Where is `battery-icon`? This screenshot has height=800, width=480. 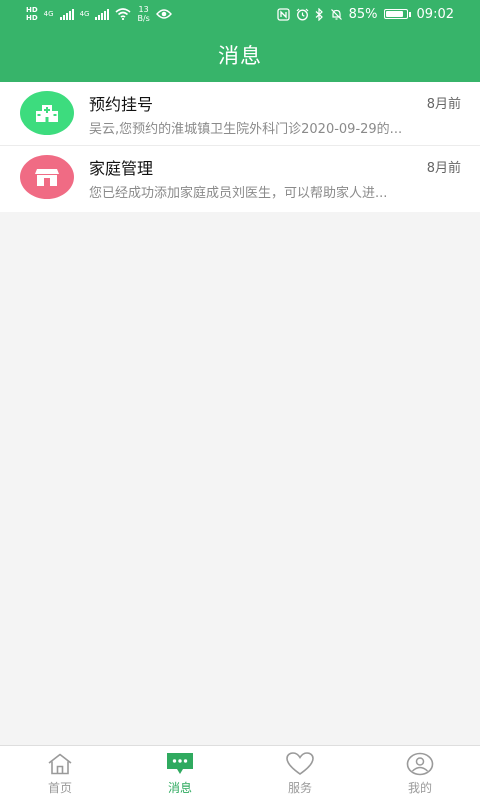
battery-icon is located at coordinates (397, 14).